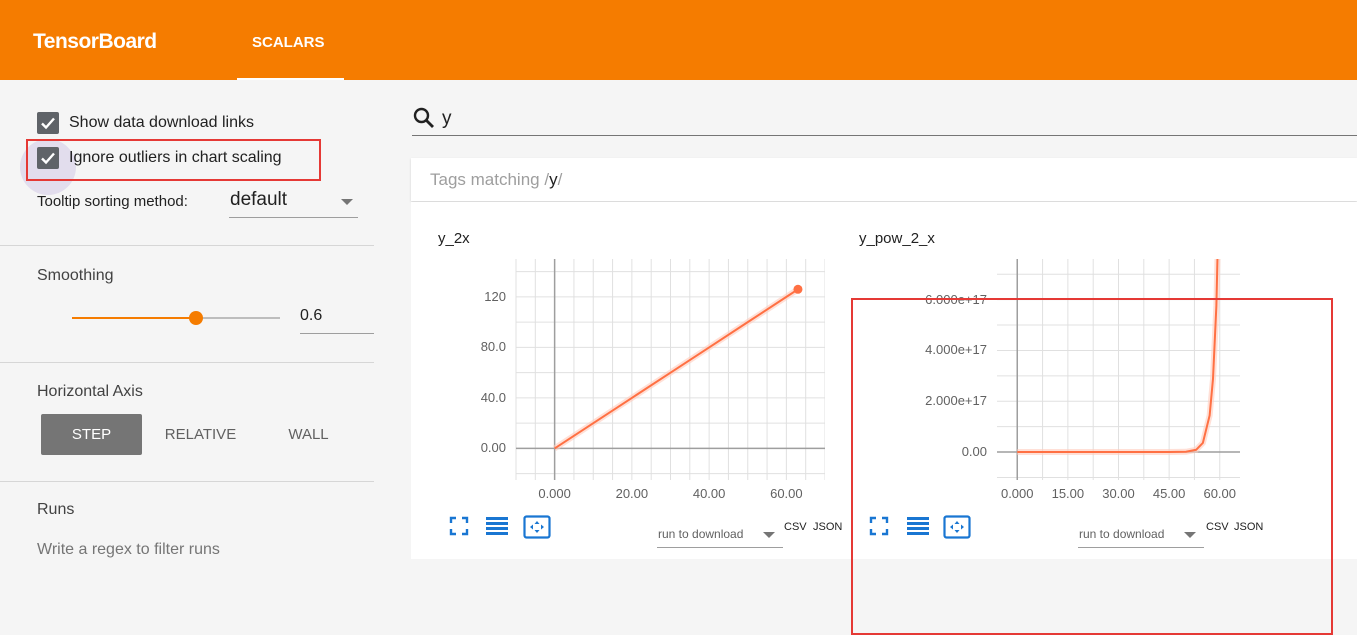  Describe the element at coordinates (95, 41) in the screenshot. I see `app-title: TensorBoard` at that location.